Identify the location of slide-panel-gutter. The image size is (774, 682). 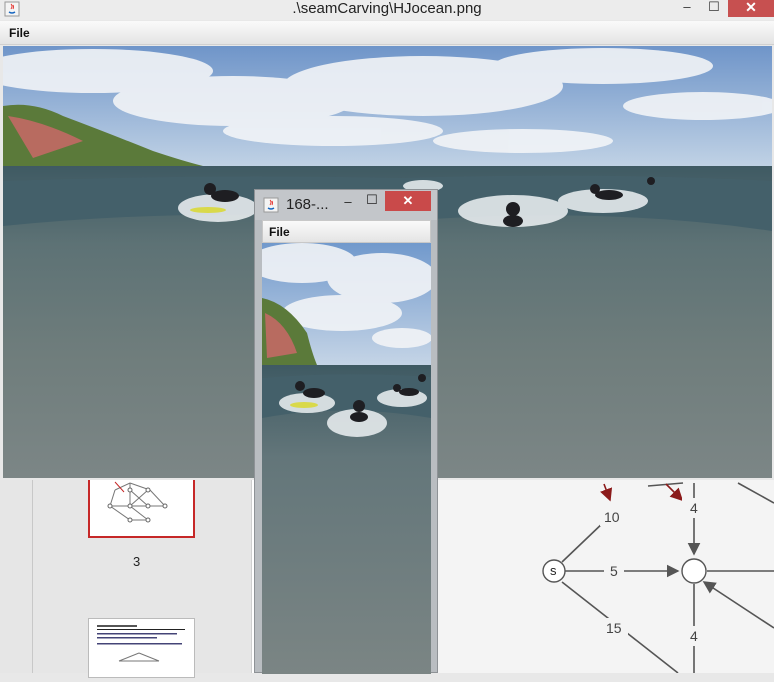
(16, 575).